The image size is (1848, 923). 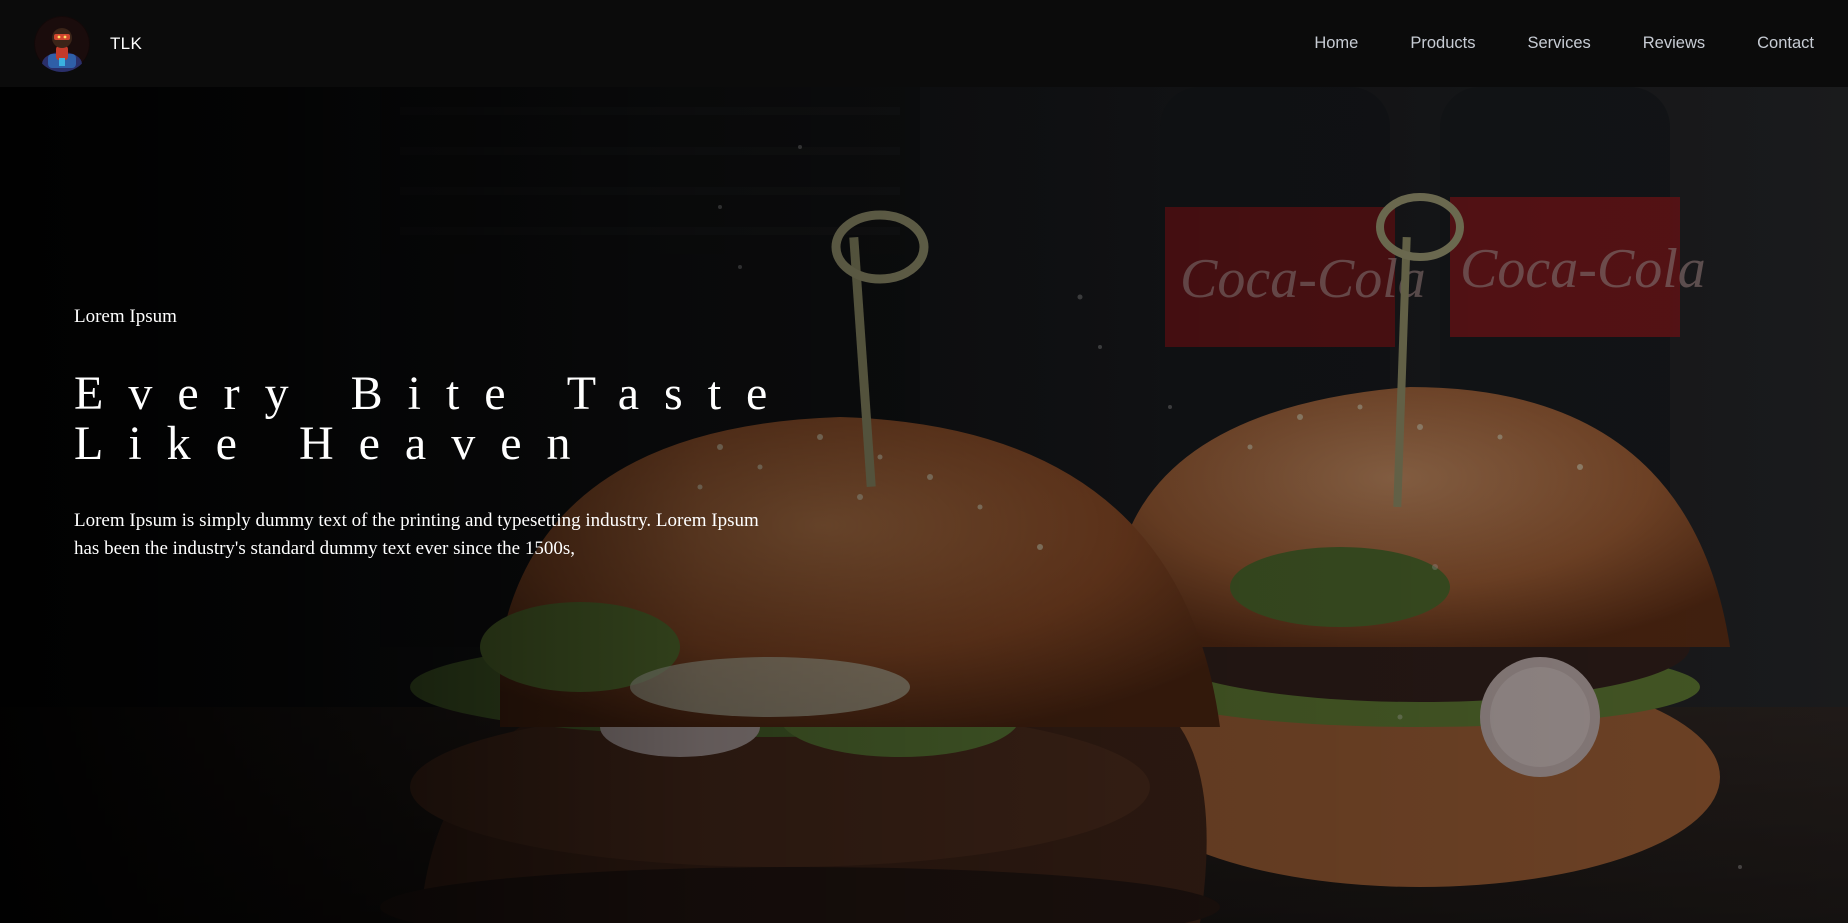 I want to click on brand-name: TLK, so click(x=126, y=44).